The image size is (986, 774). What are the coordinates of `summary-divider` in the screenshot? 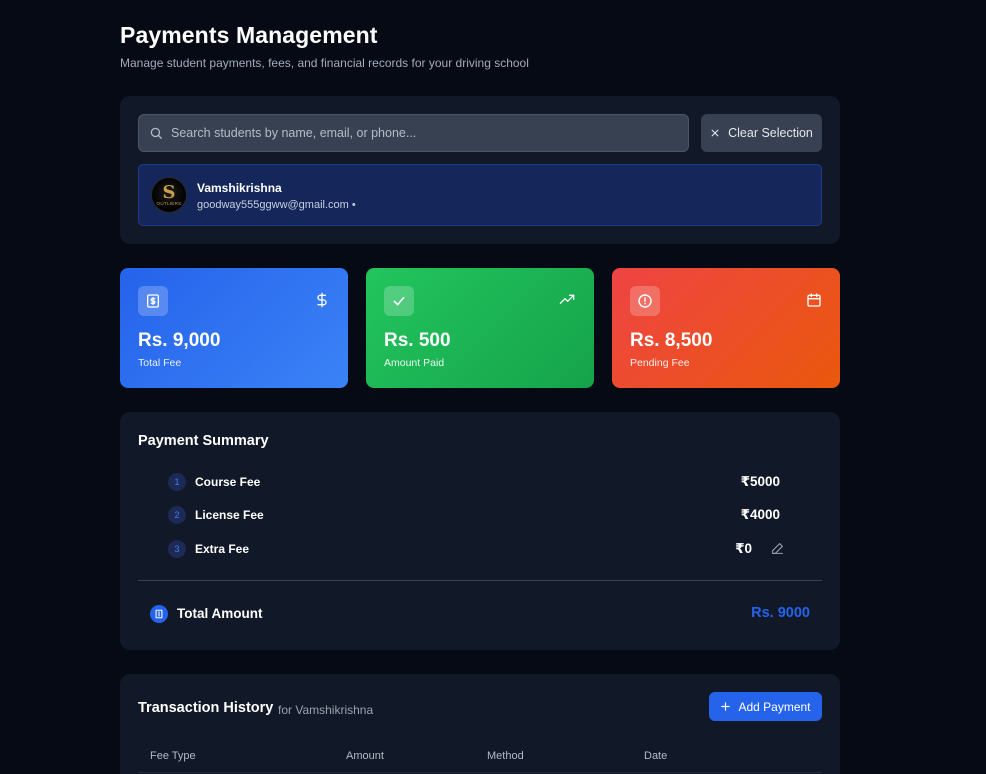 It's located at (480, 580).